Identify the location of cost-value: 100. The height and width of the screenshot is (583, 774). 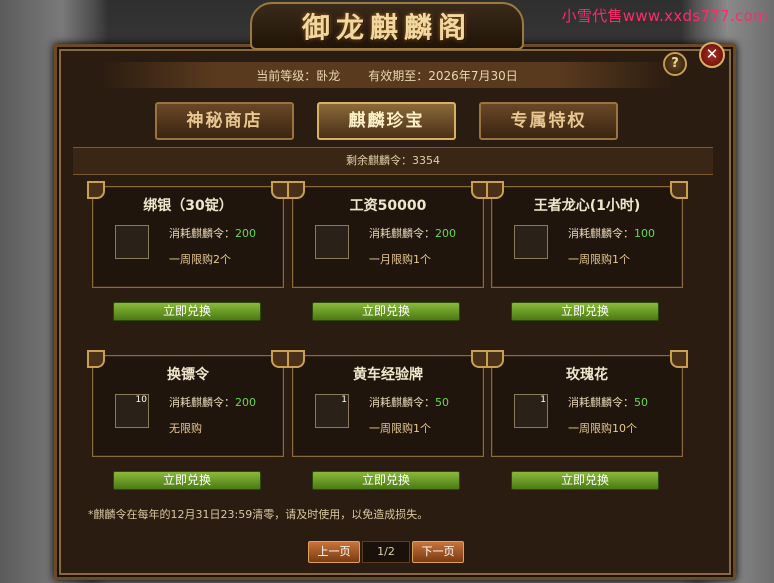
(644, 233).